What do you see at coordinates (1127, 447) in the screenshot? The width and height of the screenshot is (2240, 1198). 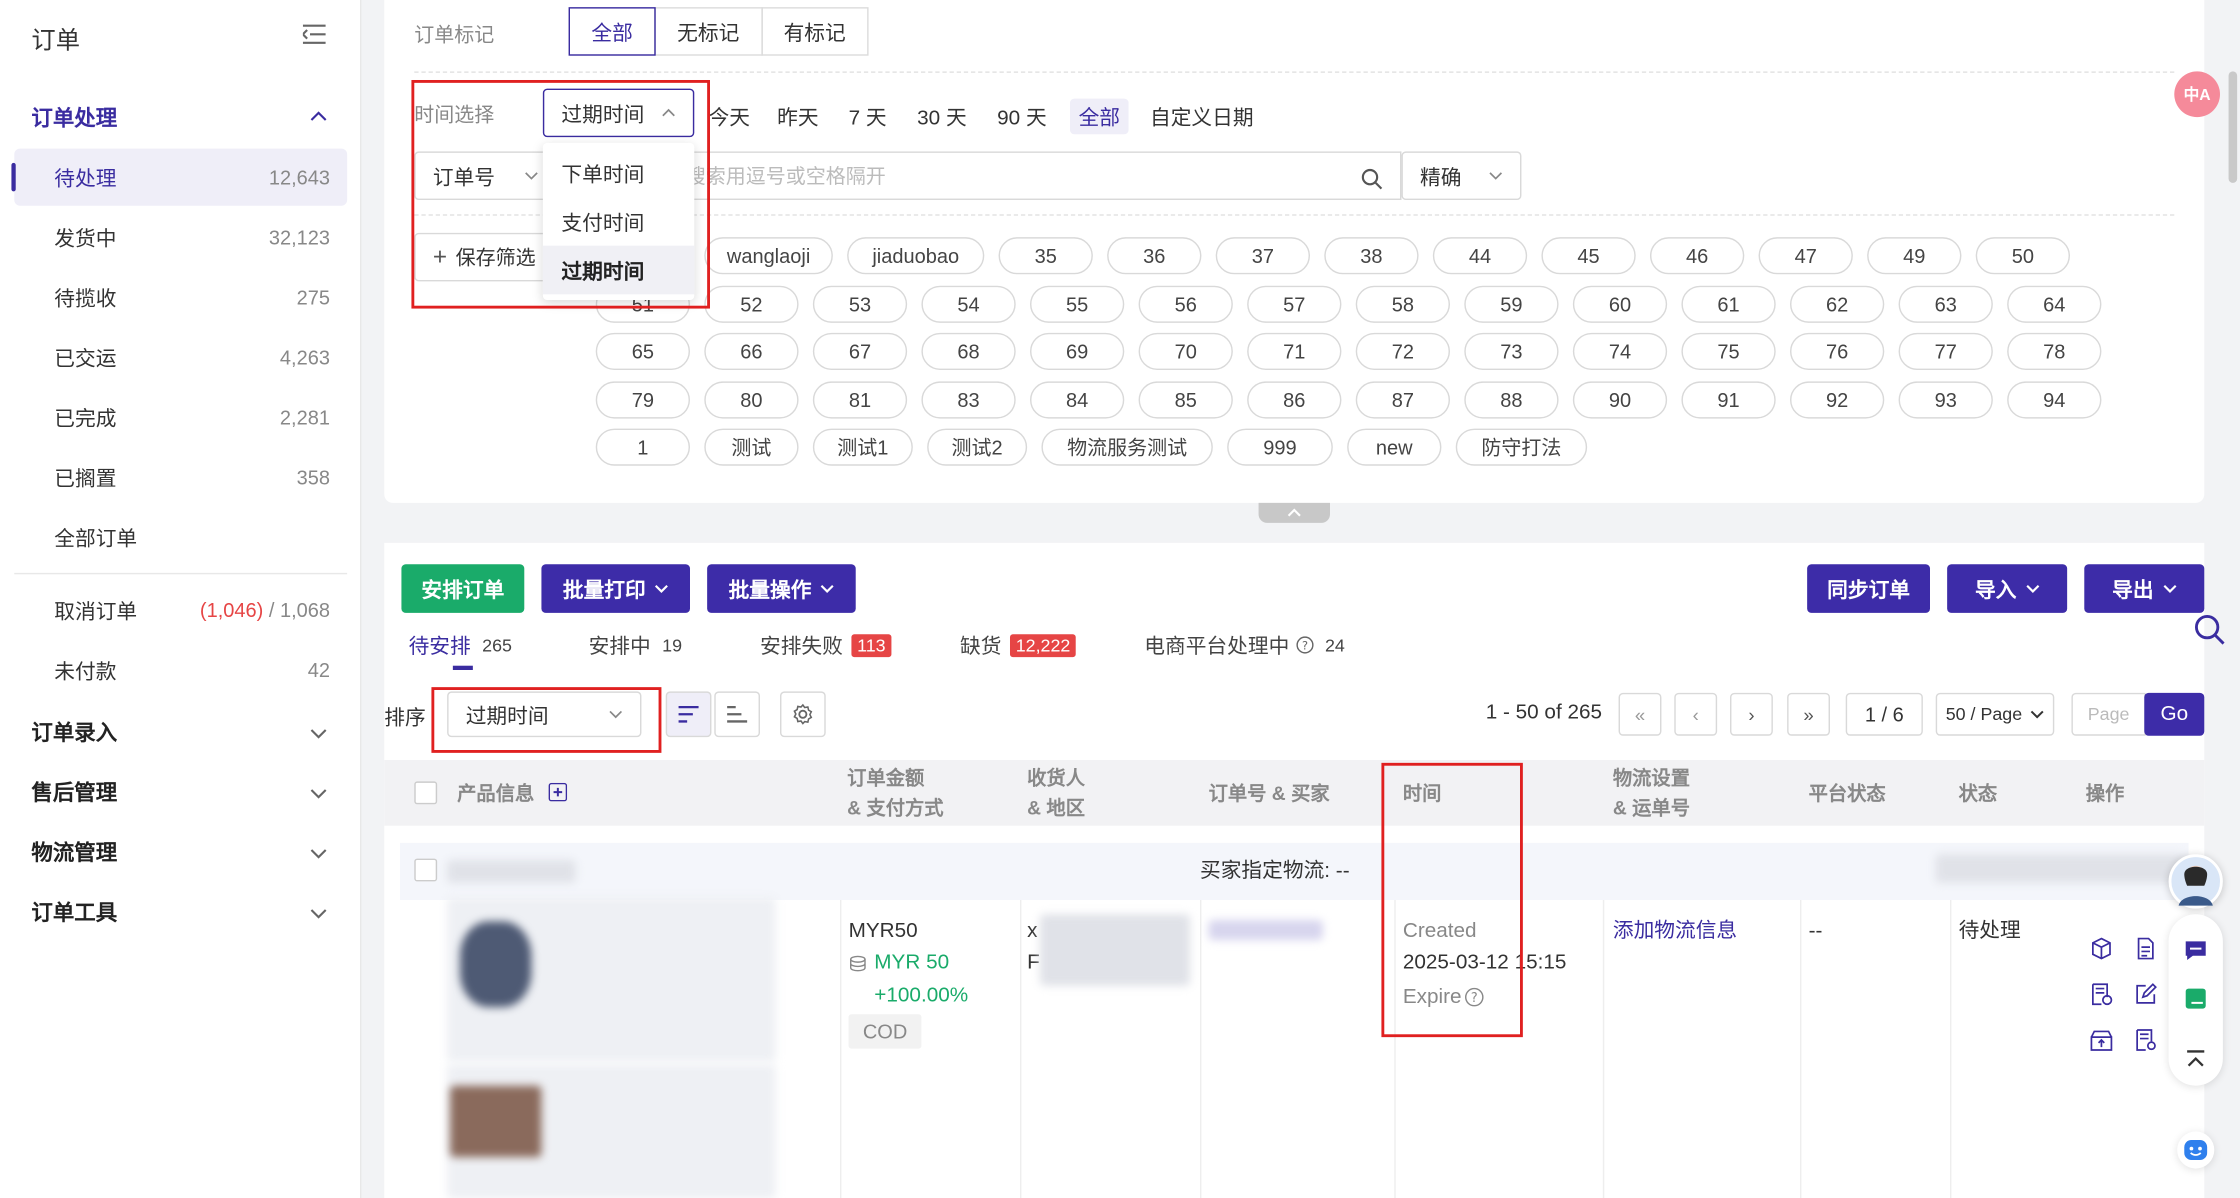 I see `tag-pill: 物流服务测试` at bounding box center [1127, 447].